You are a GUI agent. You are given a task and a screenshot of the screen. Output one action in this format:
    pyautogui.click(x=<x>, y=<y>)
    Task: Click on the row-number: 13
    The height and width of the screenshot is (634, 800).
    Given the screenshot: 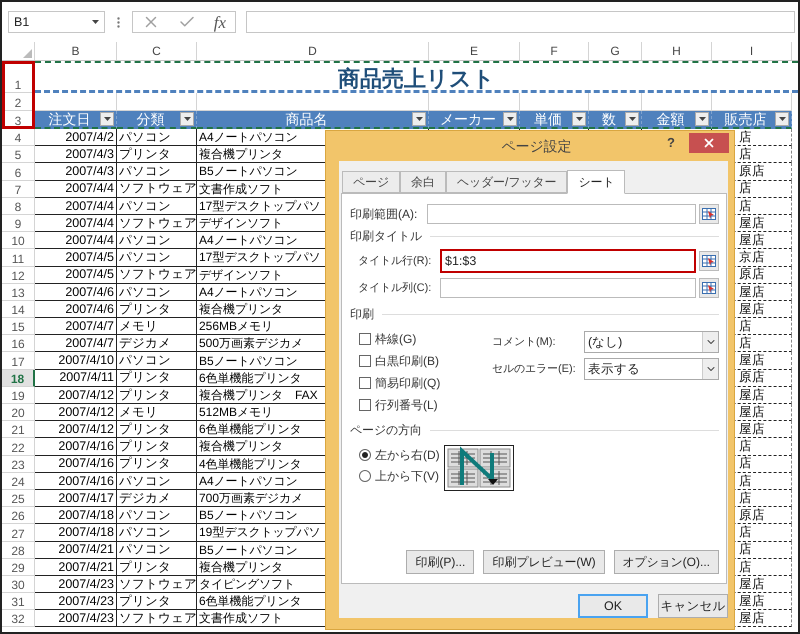 What is the action you would take?
    pyautogui.click(x=18, y=292)
    